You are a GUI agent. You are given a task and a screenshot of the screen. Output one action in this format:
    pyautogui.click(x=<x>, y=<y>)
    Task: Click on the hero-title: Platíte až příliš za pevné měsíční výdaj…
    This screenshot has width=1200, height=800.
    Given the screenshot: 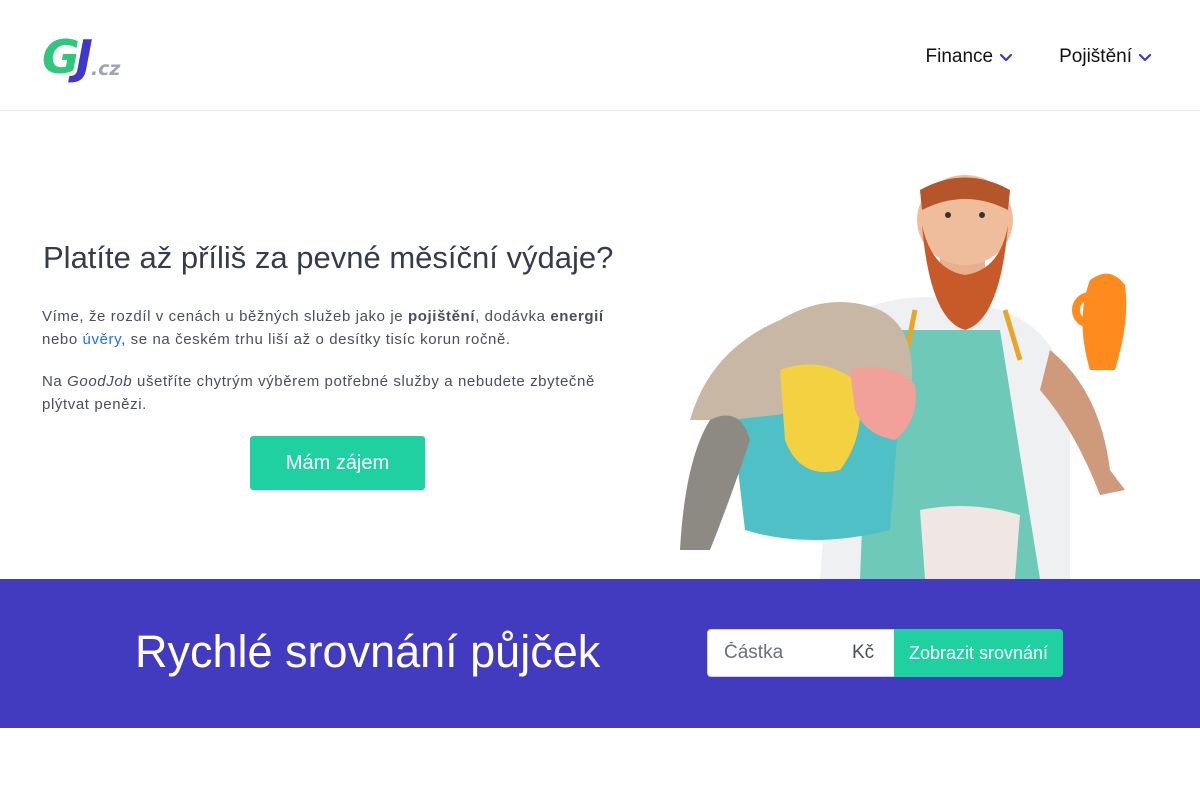 What is the action you would take?
    pyautogui.click(x=328, y=257)
    